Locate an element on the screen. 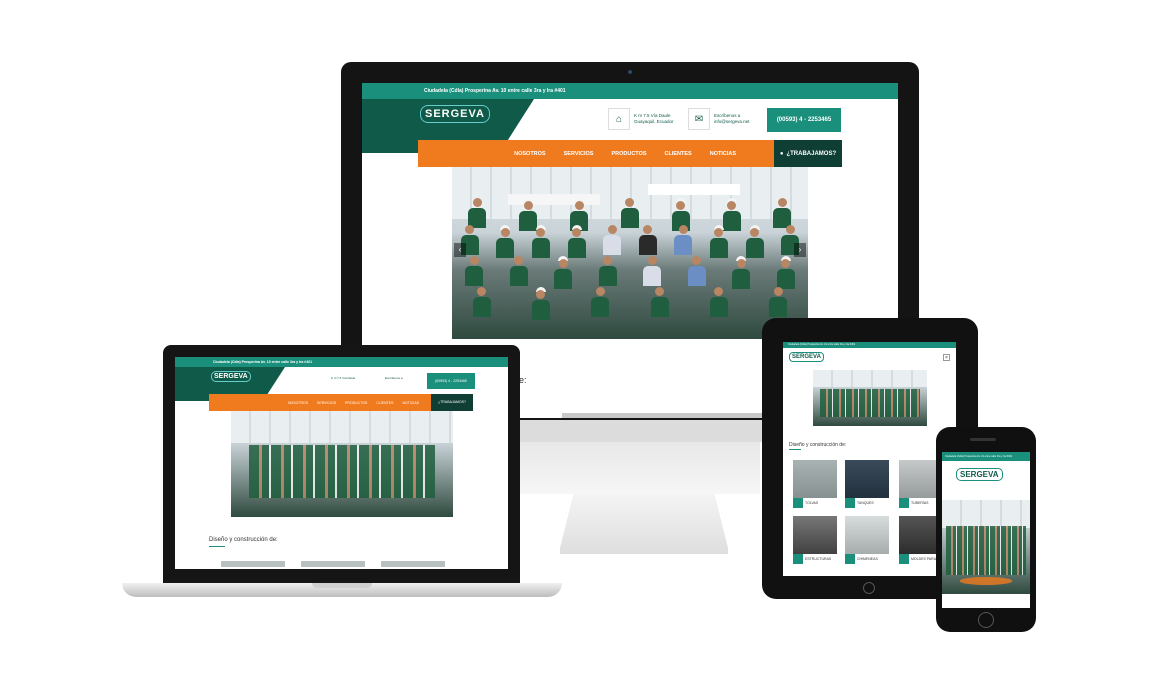 The image size is (1158, 695). laptop-cta: ¿TRABAJAMOS? is located at coordinates (452, 402).